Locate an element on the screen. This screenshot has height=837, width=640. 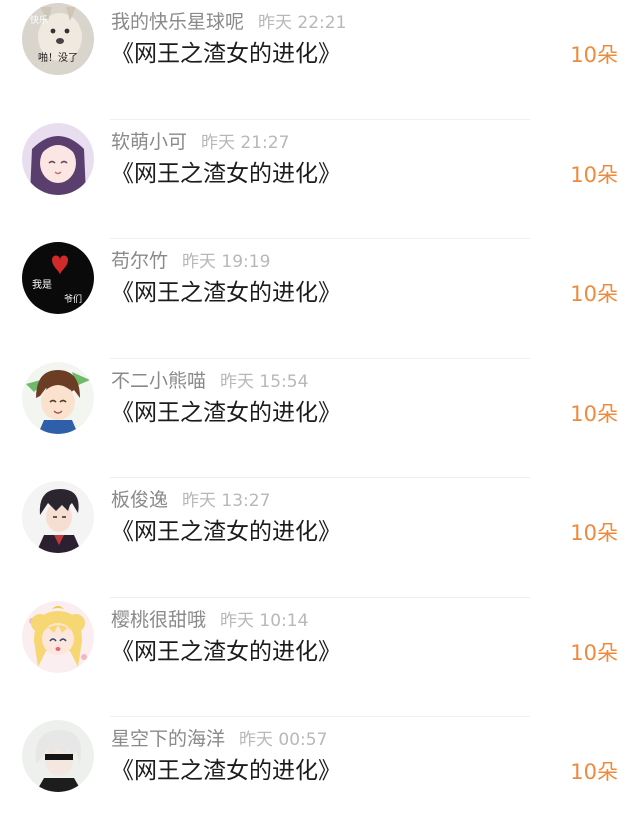
list-item: 樱桃很甜哦 昨天 10:14 《网王之渣女的进化》 10朵 is located at coordinates (320, 657).